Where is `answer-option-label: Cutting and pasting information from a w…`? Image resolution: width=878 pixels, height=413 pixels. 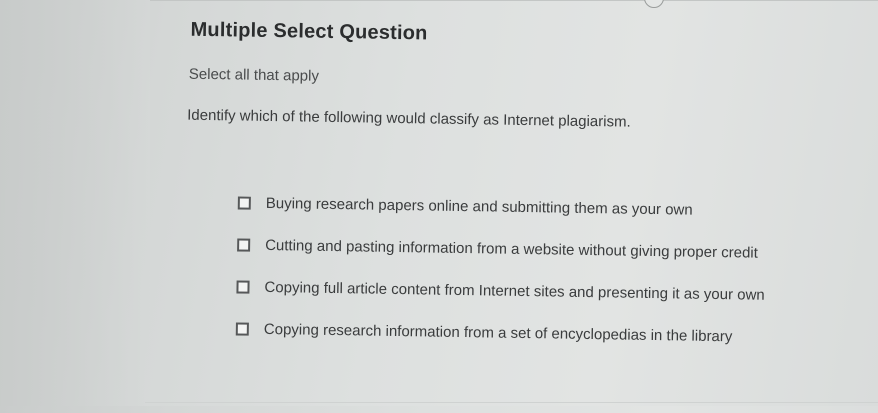
answer-option-label: Cutting and pasting information from a w… is located at coordinates (512, 249).